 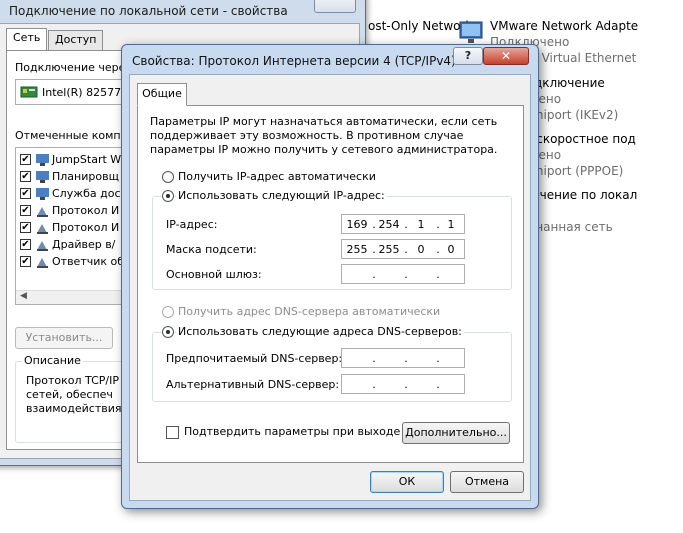 I want to click on ok-button: ОК, so click(x=407, y=482).